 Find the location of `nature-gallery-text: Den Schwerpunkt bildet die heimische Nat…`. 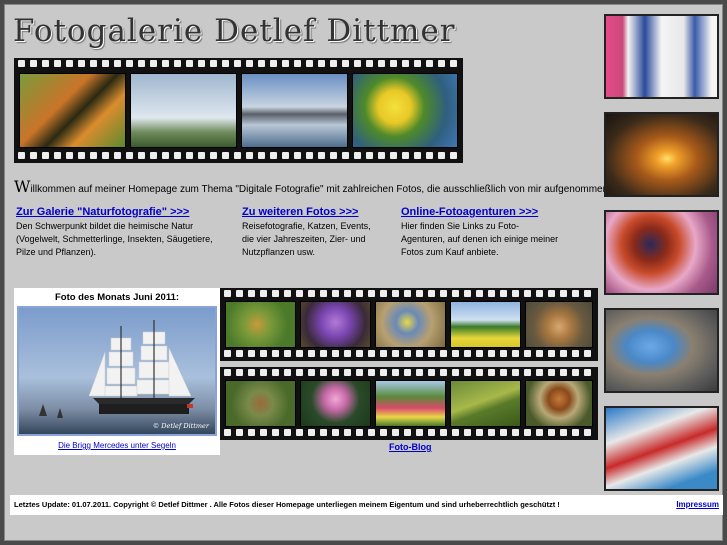

nature-gallery-text: Den Schwerpunkt bildet die heimische Nat… is located at coordinates (114, 239).